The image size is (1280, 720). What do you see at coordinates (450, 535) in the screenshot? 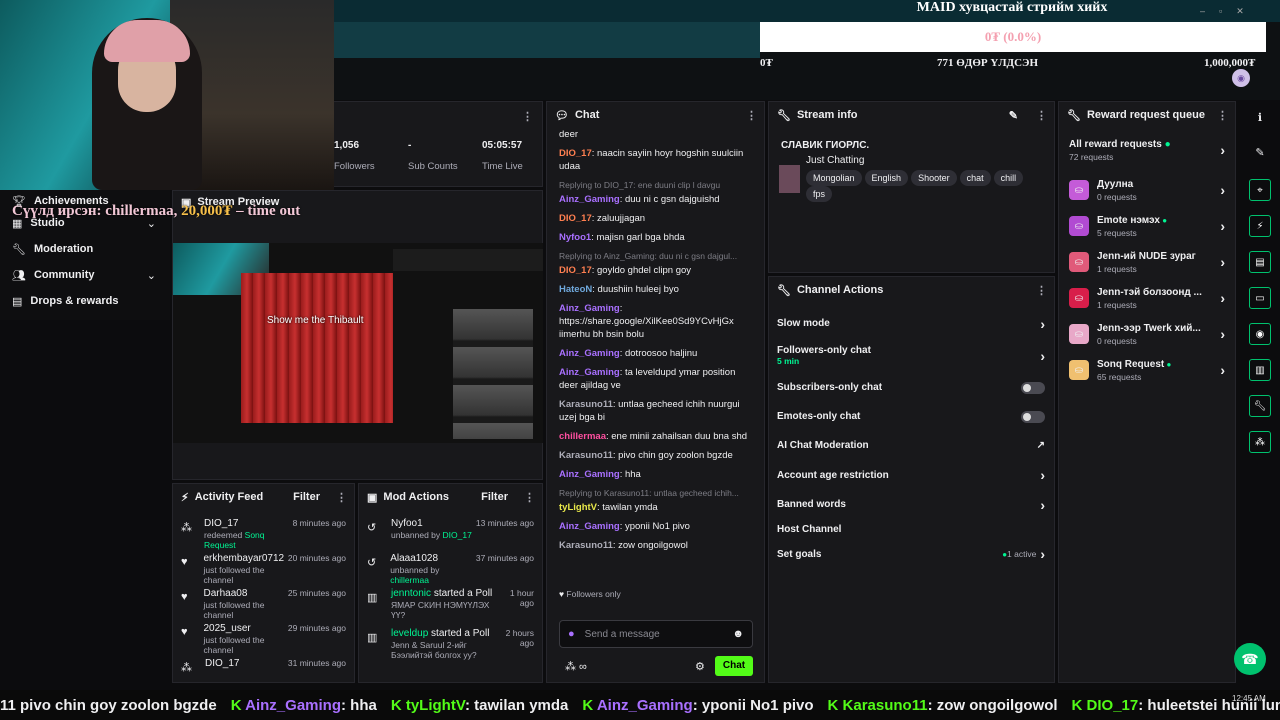
I see `mod-item: ↺ Nyfoo1 unbanned by DIO_17 13 minutes ago` at bounding box center [450, 535].